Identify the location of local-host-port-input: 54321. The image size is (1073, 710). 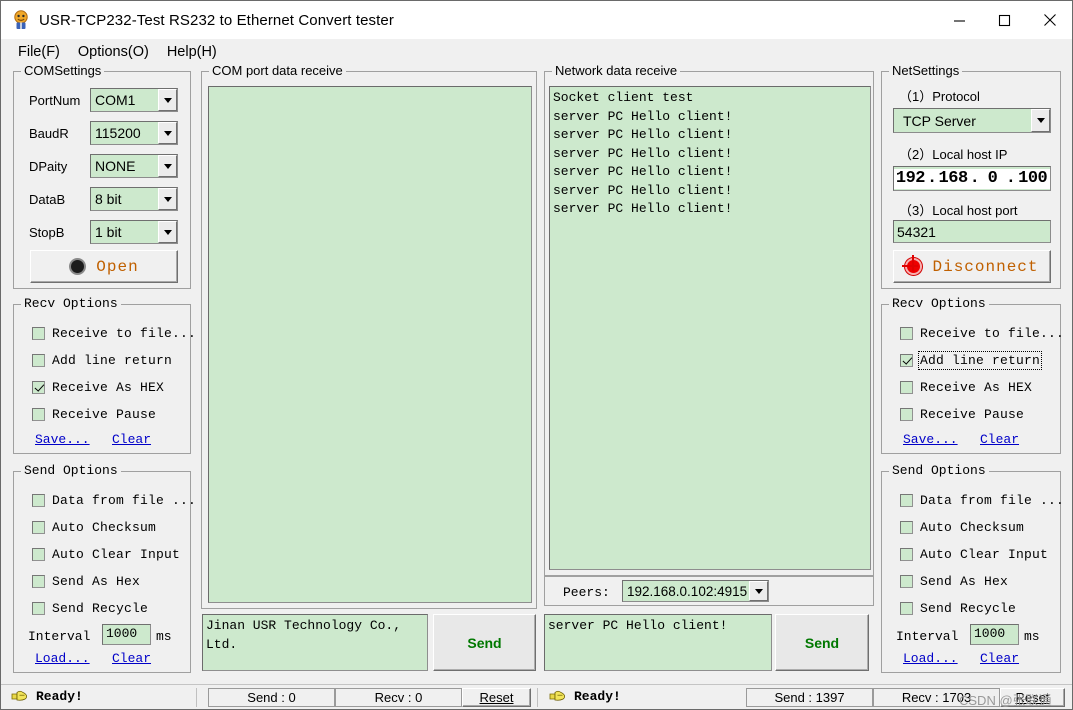
(972, 231).